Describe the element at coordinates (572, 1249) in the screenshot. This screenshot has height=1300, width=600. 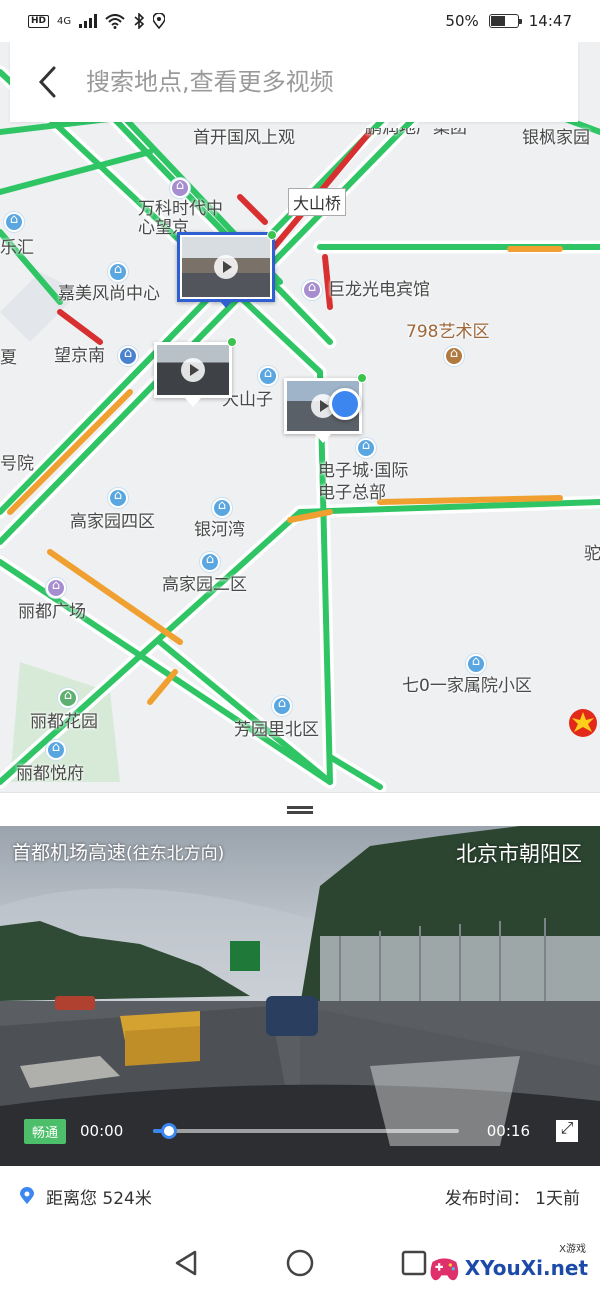
I see `watermark-small: X游戏` at that location.